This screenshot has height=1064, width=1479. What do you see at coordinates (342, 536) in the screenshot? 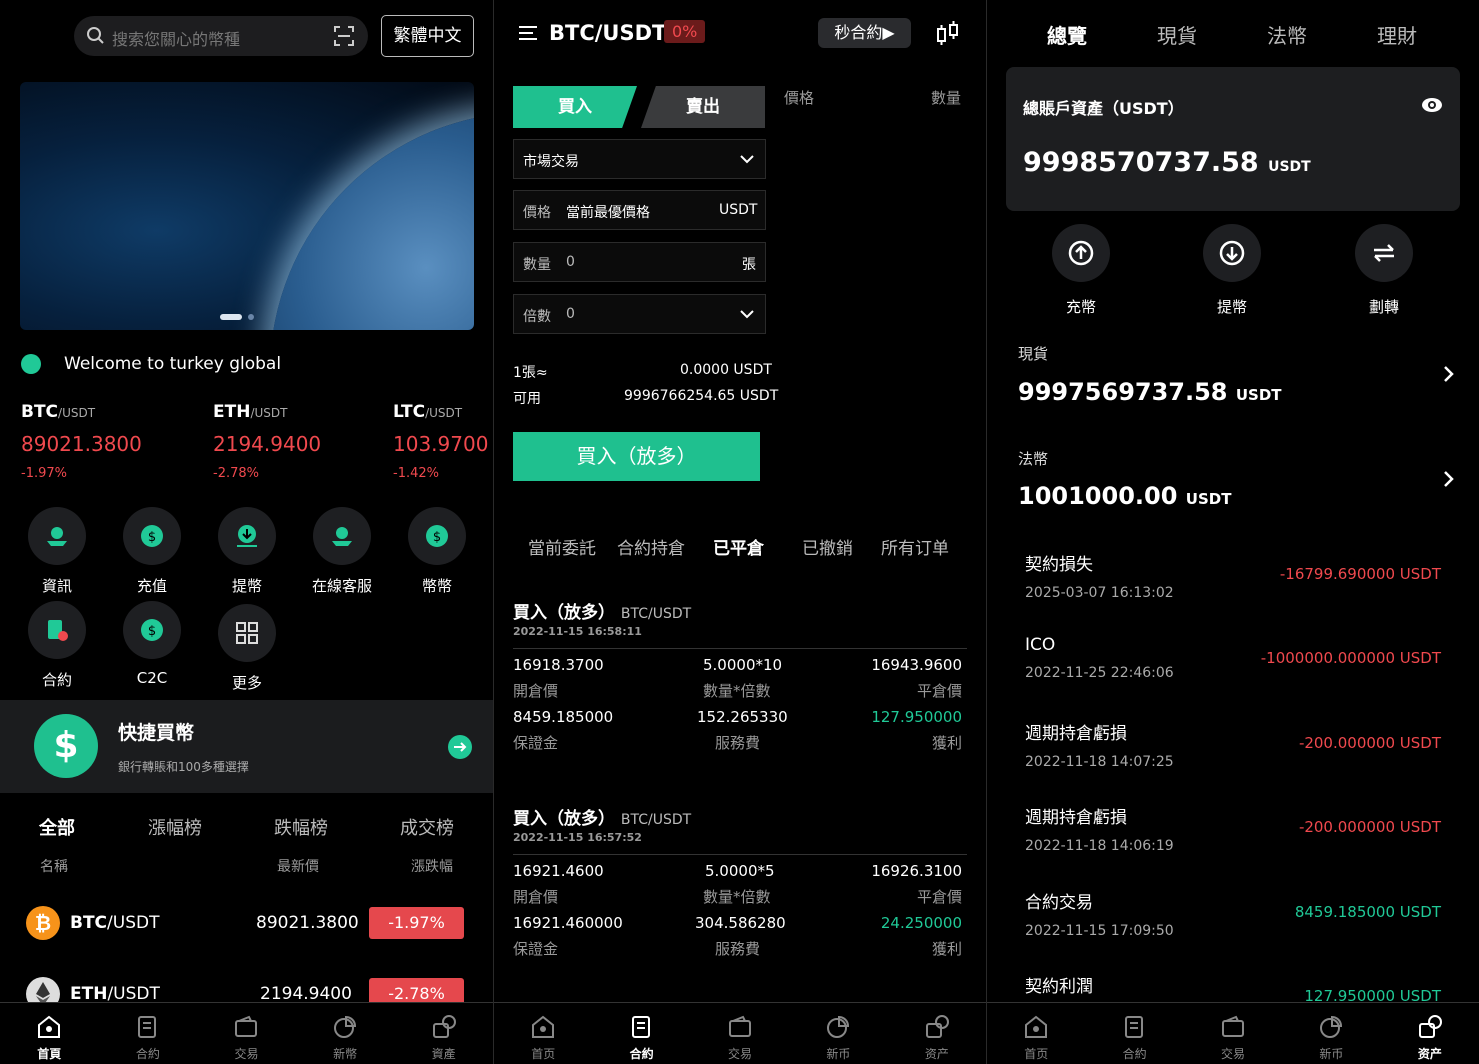
I see `support-icon` at bounding box center [342, 536].